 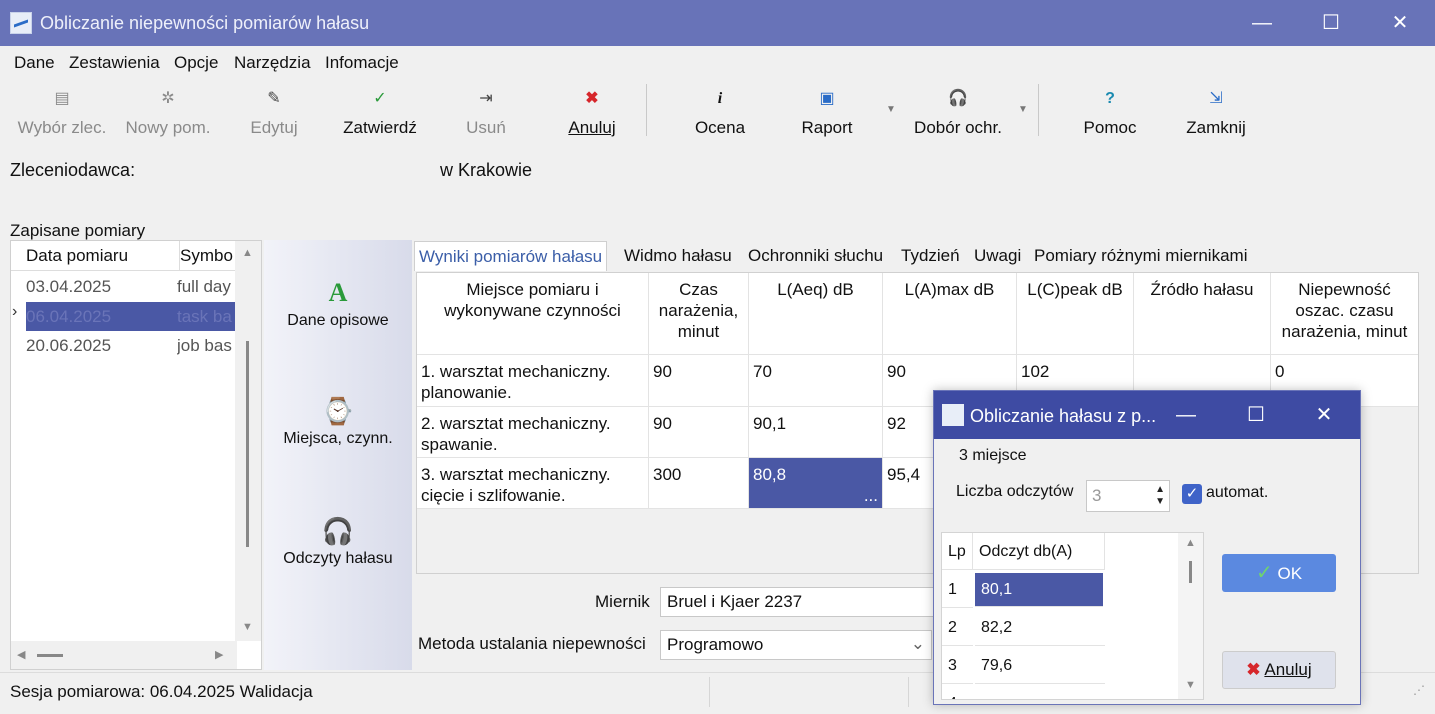 I want to click on minimize-button: —, so click(x=1262, y=23).